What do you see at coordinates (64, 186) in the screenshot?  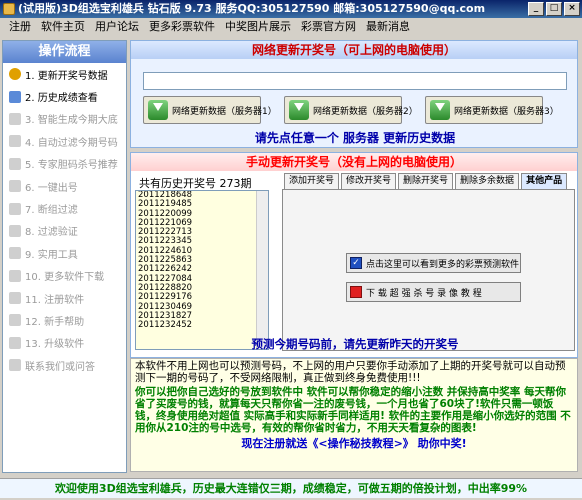 I see `sidebar-item-one-click: 6. 一键出号` at bounding box center [64, 186].